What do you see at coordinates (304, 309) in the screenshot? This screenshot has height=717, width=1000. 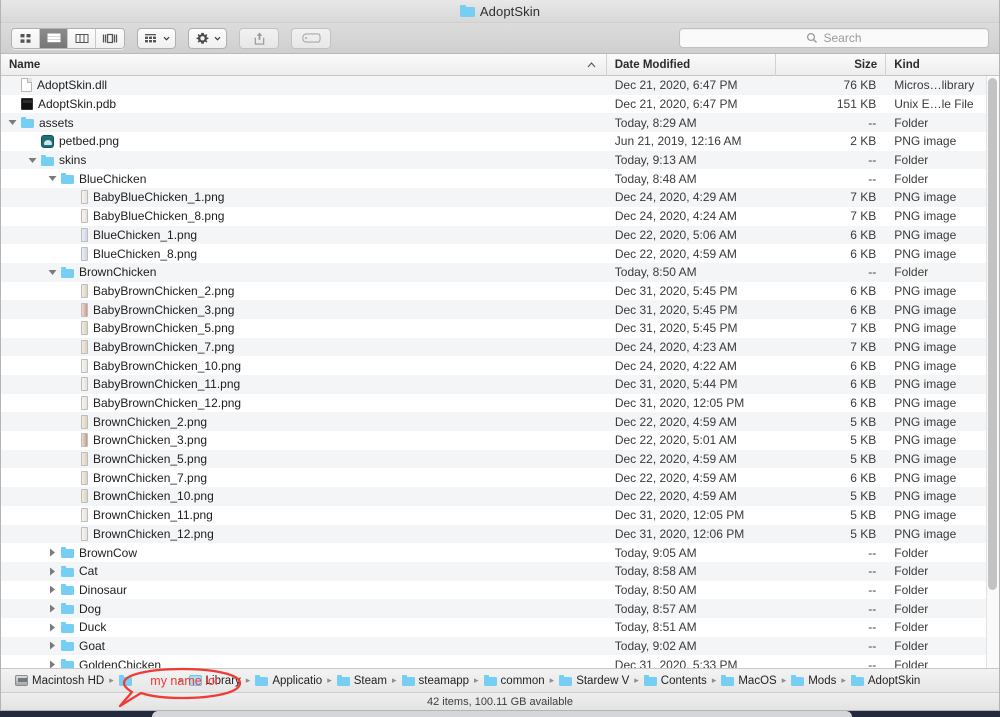 I see `file-name-cell: BabyBrownChicken_3.png` at bounding box center [304, 309].